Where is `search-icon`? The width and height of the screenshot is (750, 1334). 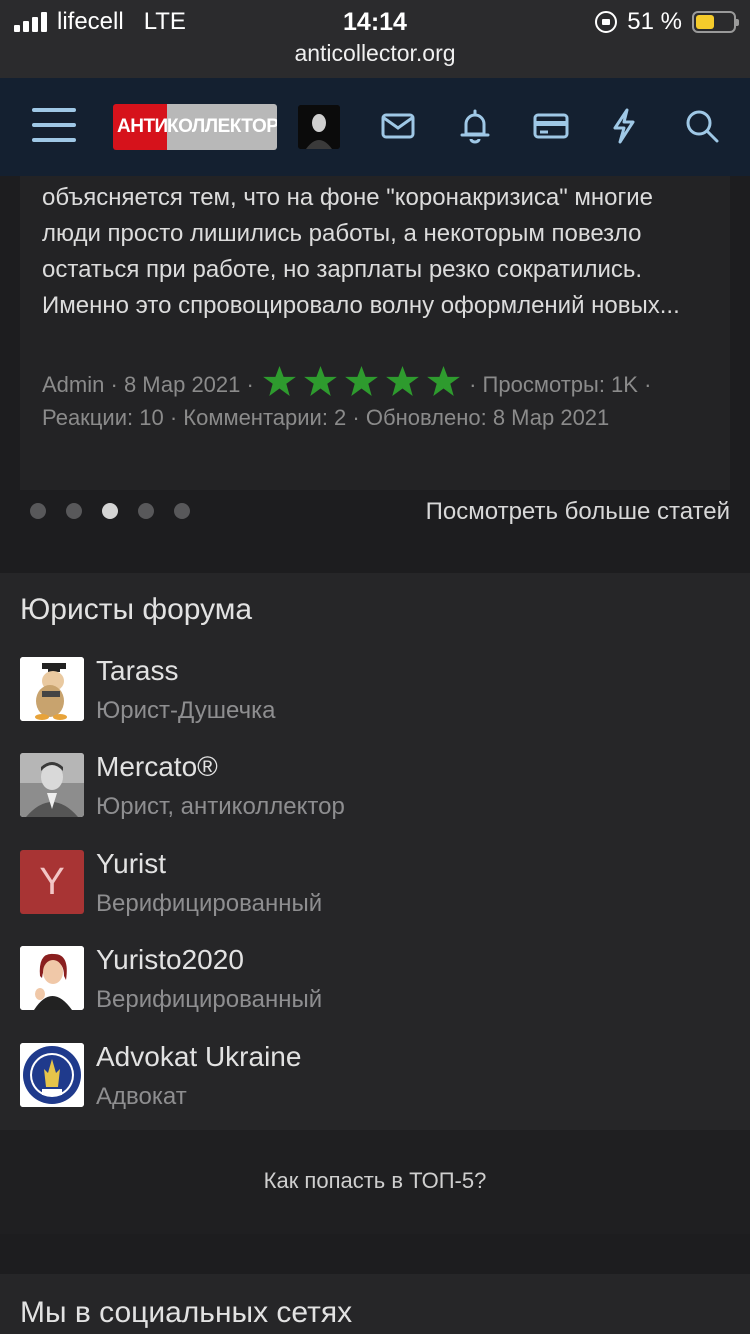
search-icon is located at coordinates (702, 126).